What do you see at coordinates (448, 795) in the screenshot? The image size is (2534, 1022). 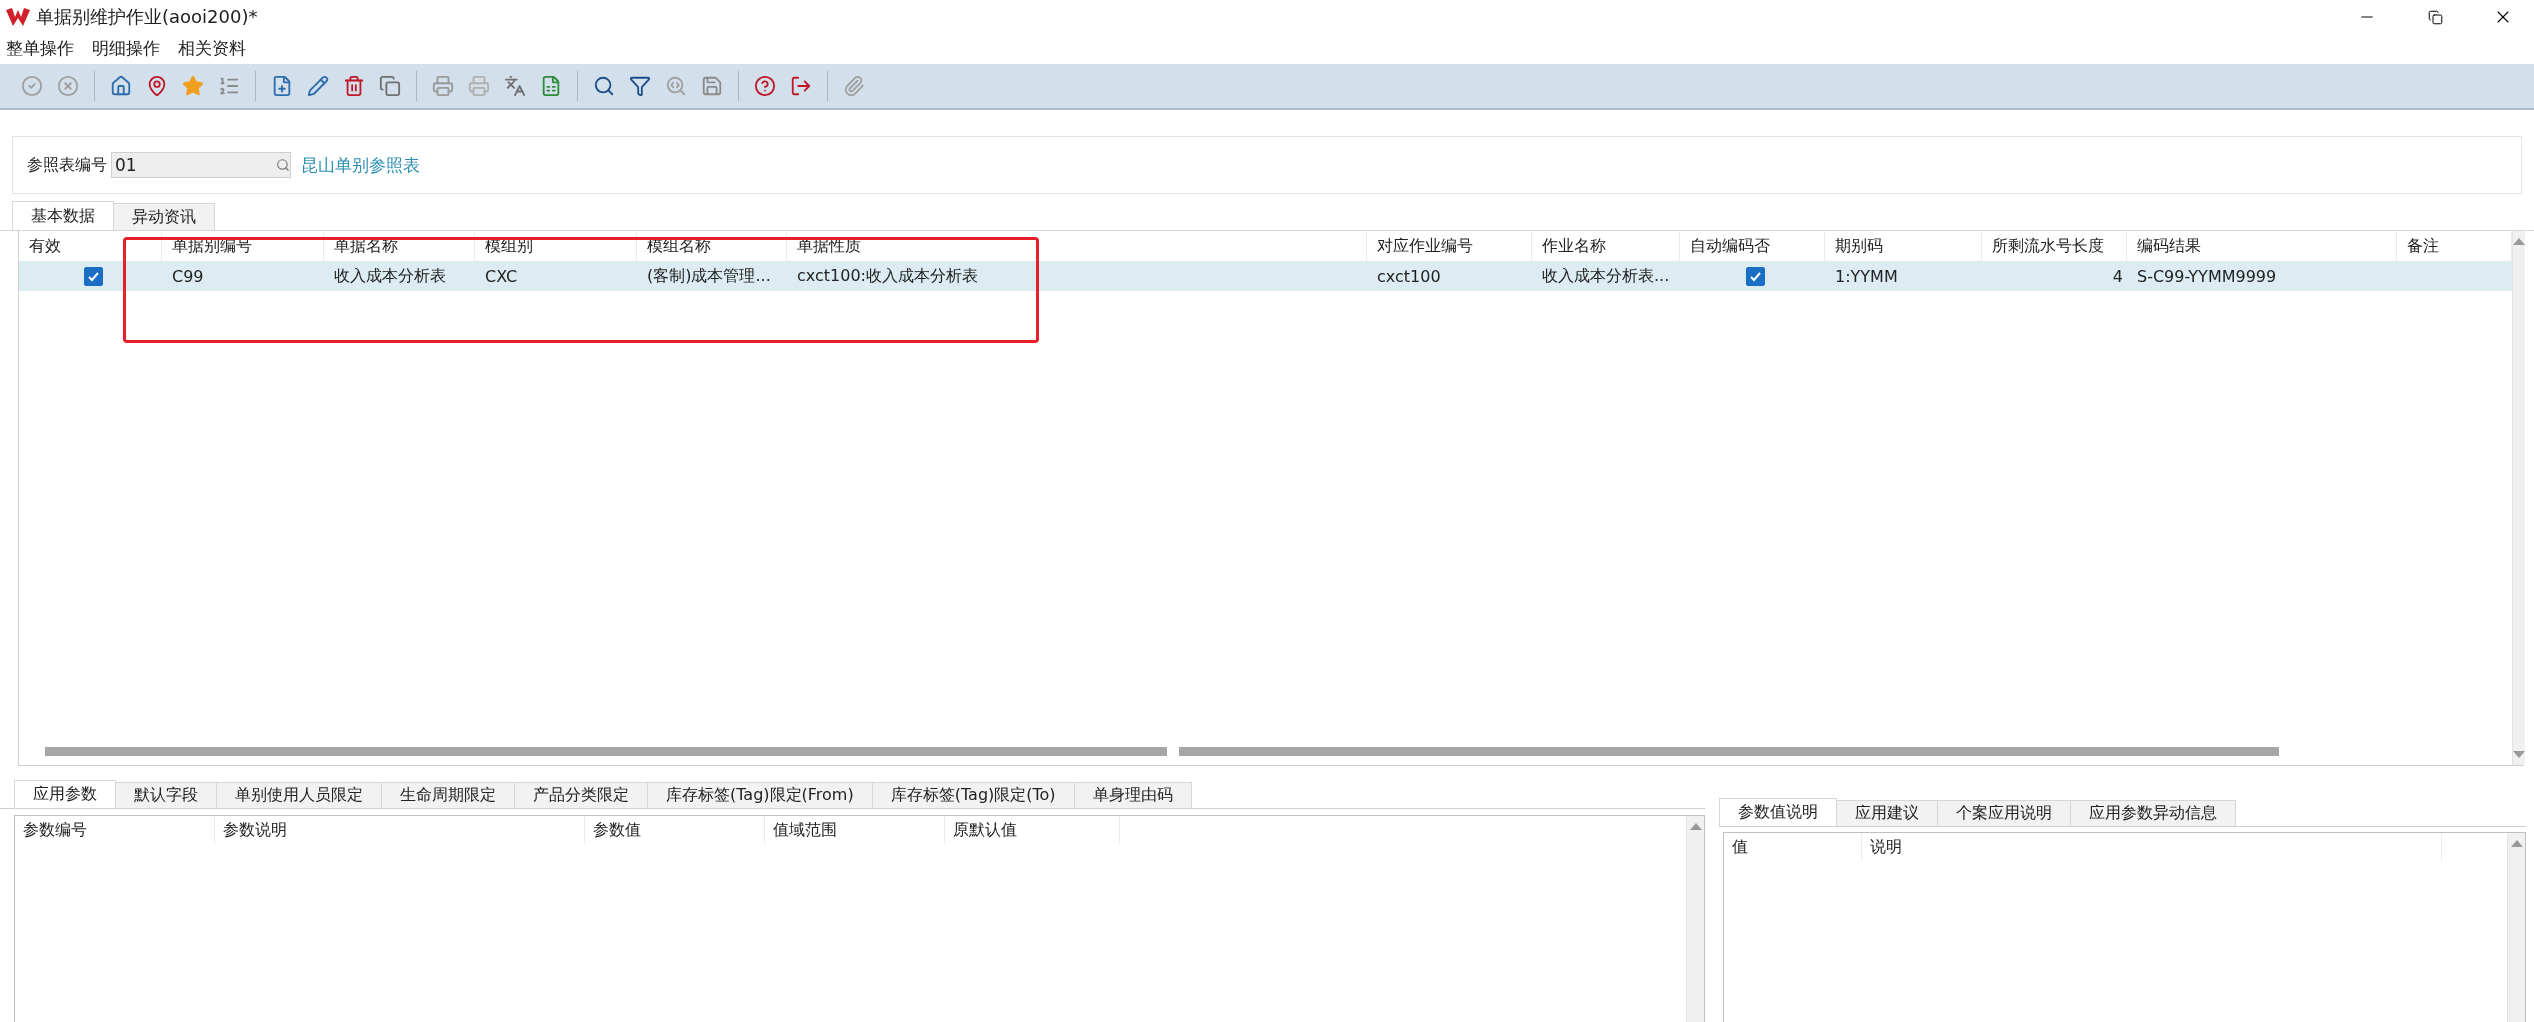 I see `tab: 生命周期限定` at bounding box center [448, 795].